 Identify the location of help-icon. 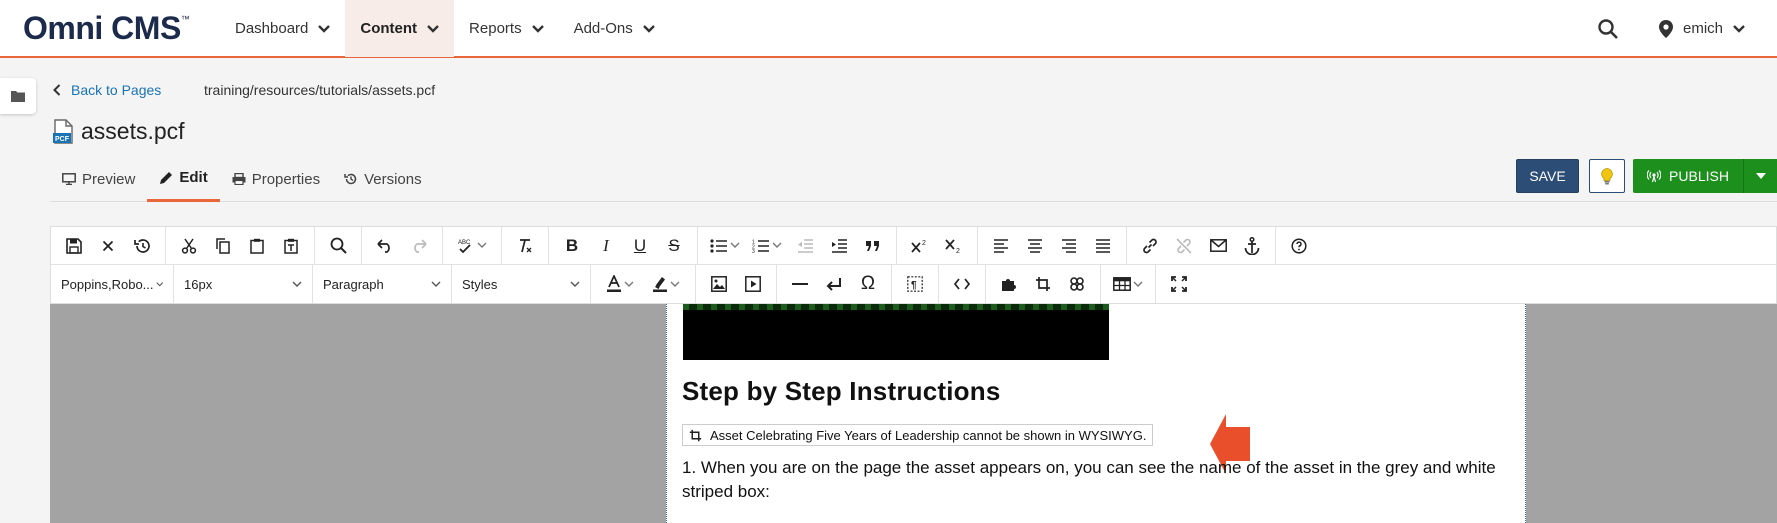
(1299, 246).